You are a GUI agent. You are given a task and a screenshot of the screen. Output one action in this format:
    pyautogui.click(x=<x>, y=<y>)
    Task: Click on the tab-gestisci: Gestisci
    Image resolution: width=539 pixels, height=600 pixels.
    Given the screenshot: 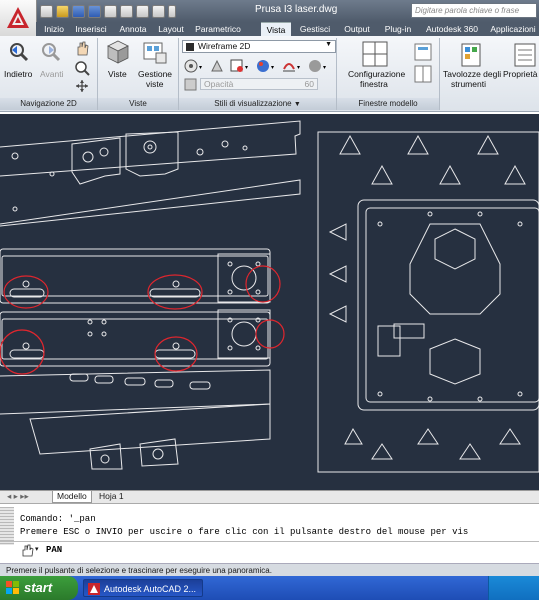 What is the action you would take?
    pyautogui.click(x=315, y=29)
    